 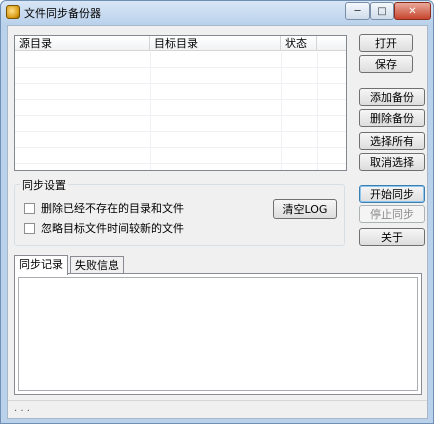 I want to click on start-sync-button: 开始同步, so click(x=392, y=194).